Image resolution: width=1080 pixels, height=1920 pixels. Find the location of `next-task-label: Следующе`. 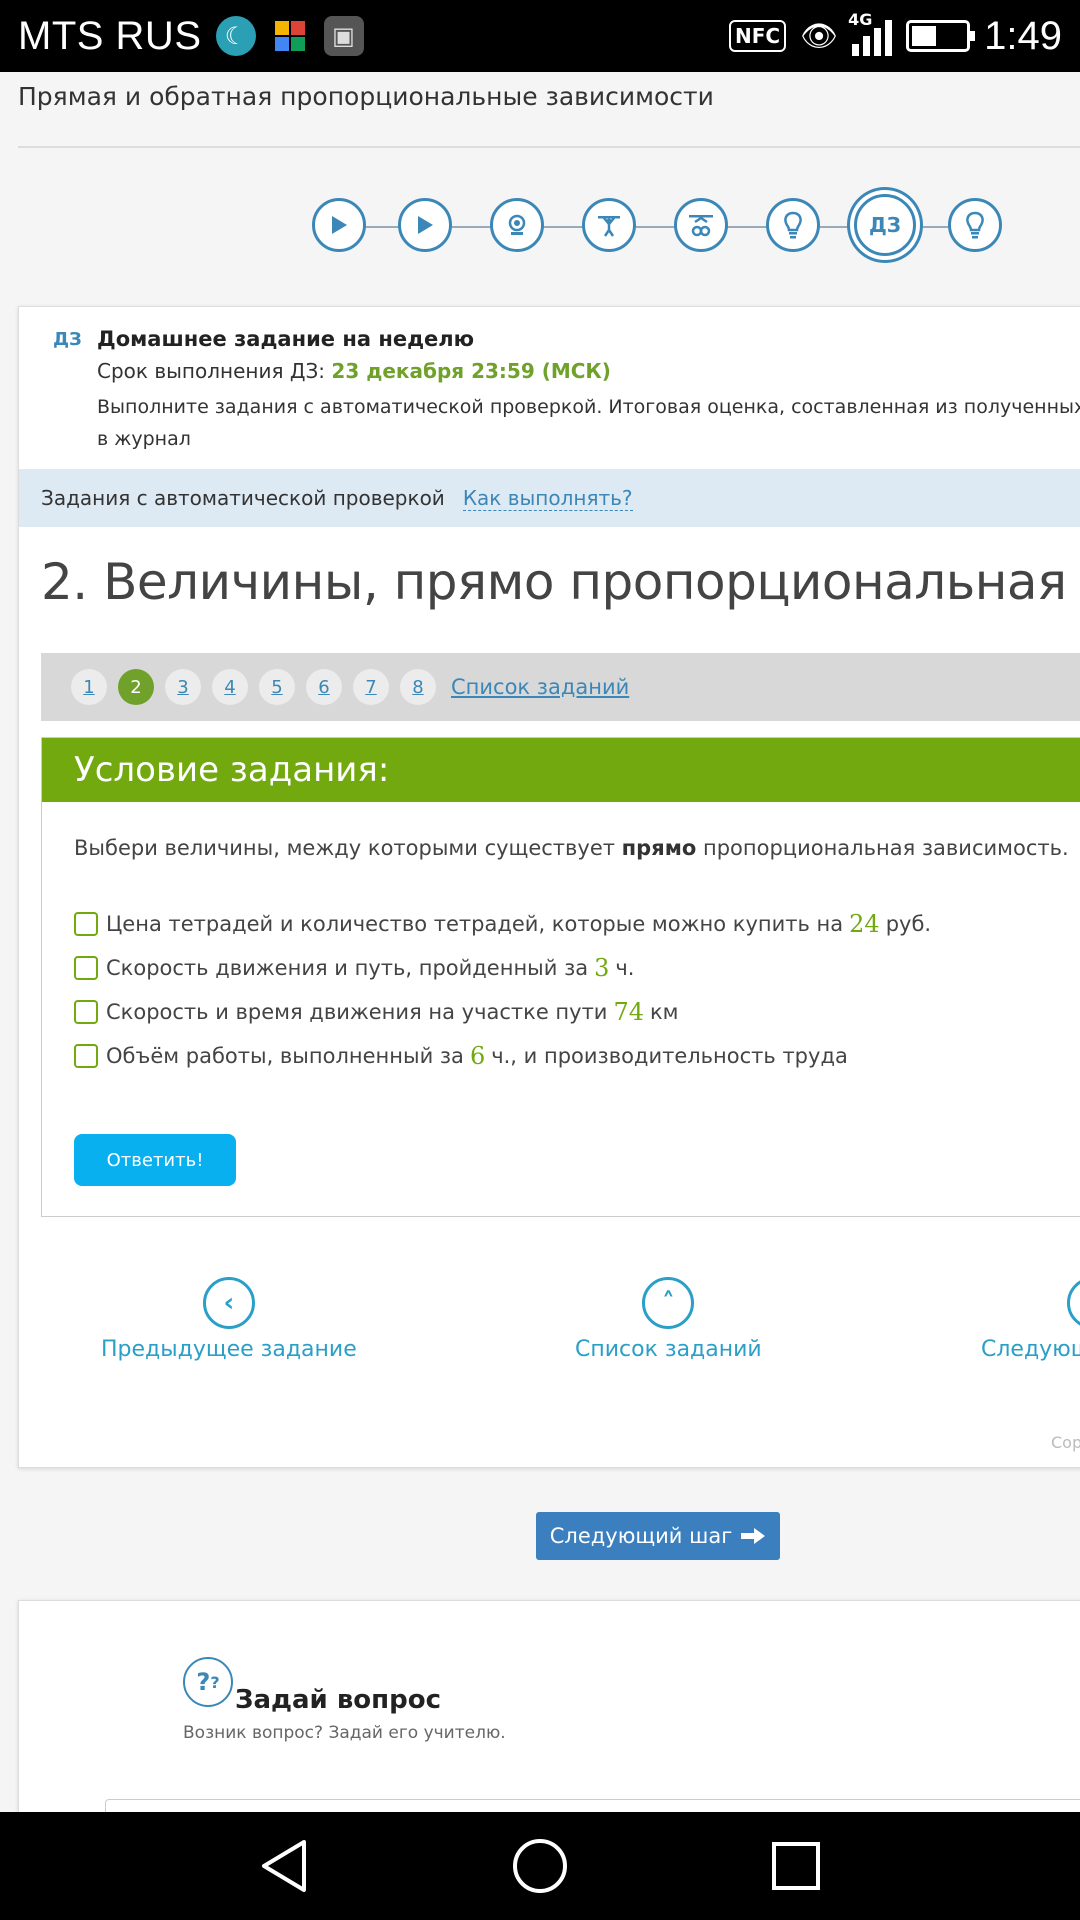

next-task-label: Следующе is located at coordinates (1030, 1349).